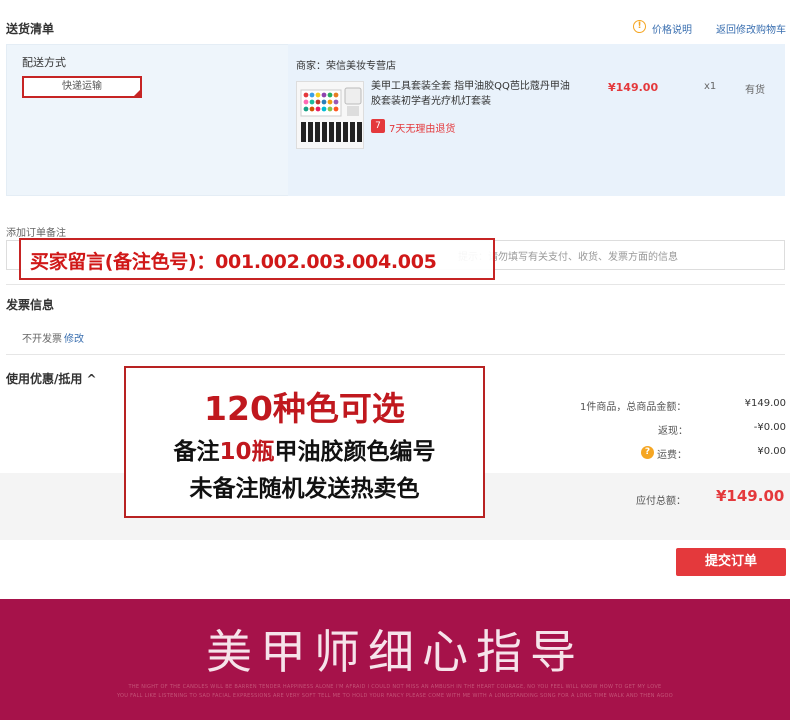 Image resolution: width=790 pixels, height=720 pixels. What do you see at coordinates (672, 455) in the screenshot?
I see `freight-label: 运费：` at bounding box center [672, 455].